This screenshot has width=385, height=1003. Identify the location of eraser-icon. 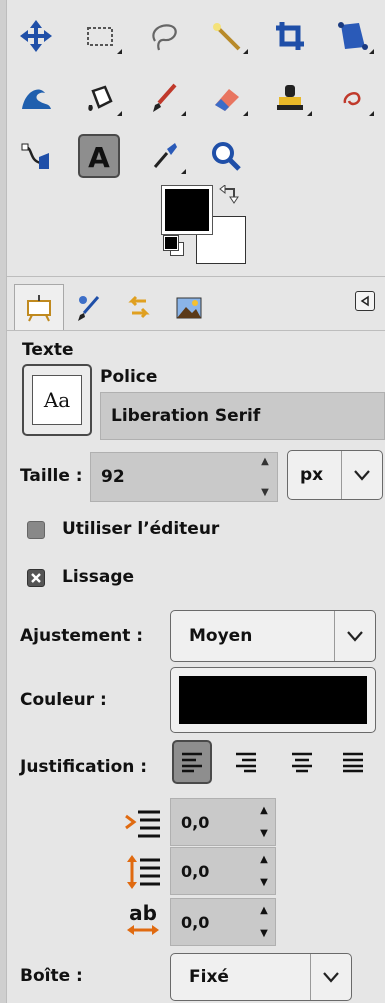
(226, 98).